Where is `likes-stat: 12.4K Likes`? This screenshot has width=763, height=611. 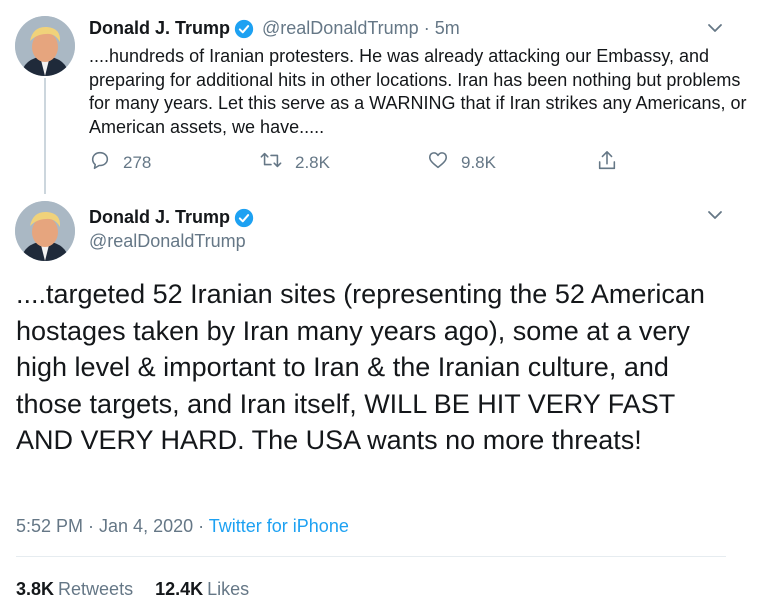 likes-stat: 12.4K Likes is located at coordinates (202, 589).